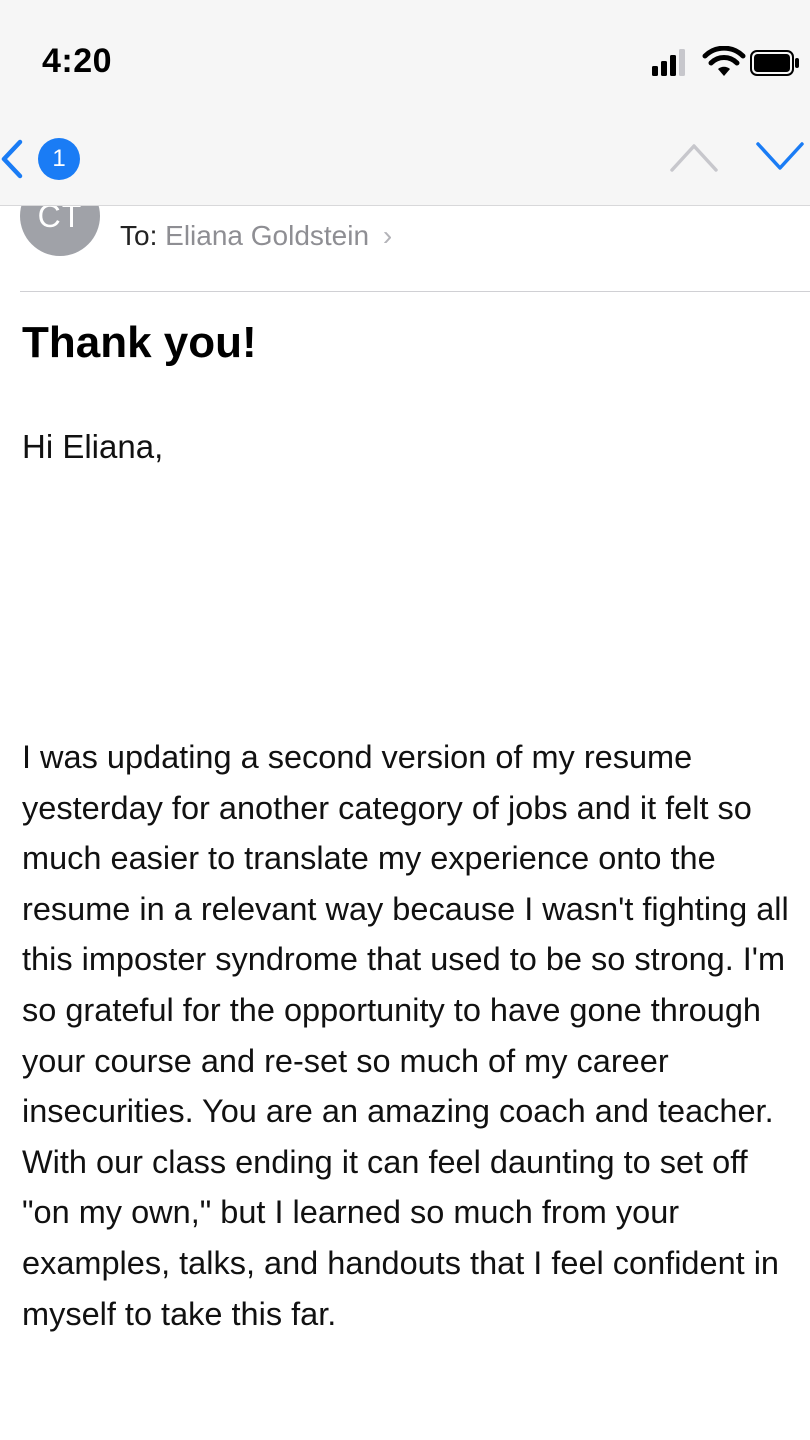  I want to click on status-time: 4:20, so click(77, 61).